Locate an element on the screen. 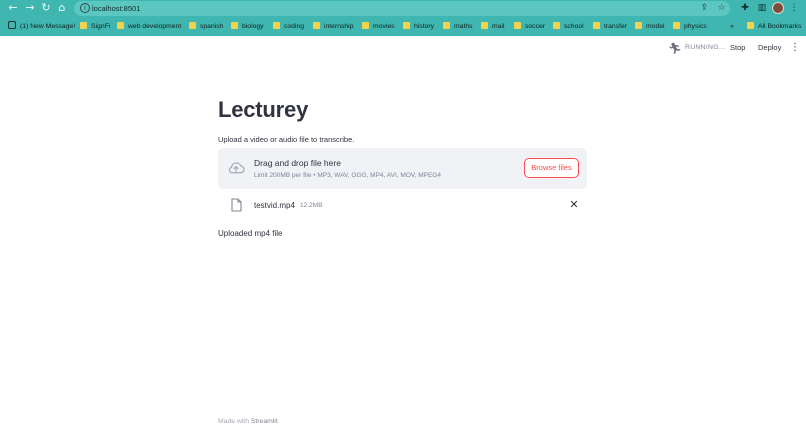  bookmark-folder: soccer is located at coordinates (529, 27).